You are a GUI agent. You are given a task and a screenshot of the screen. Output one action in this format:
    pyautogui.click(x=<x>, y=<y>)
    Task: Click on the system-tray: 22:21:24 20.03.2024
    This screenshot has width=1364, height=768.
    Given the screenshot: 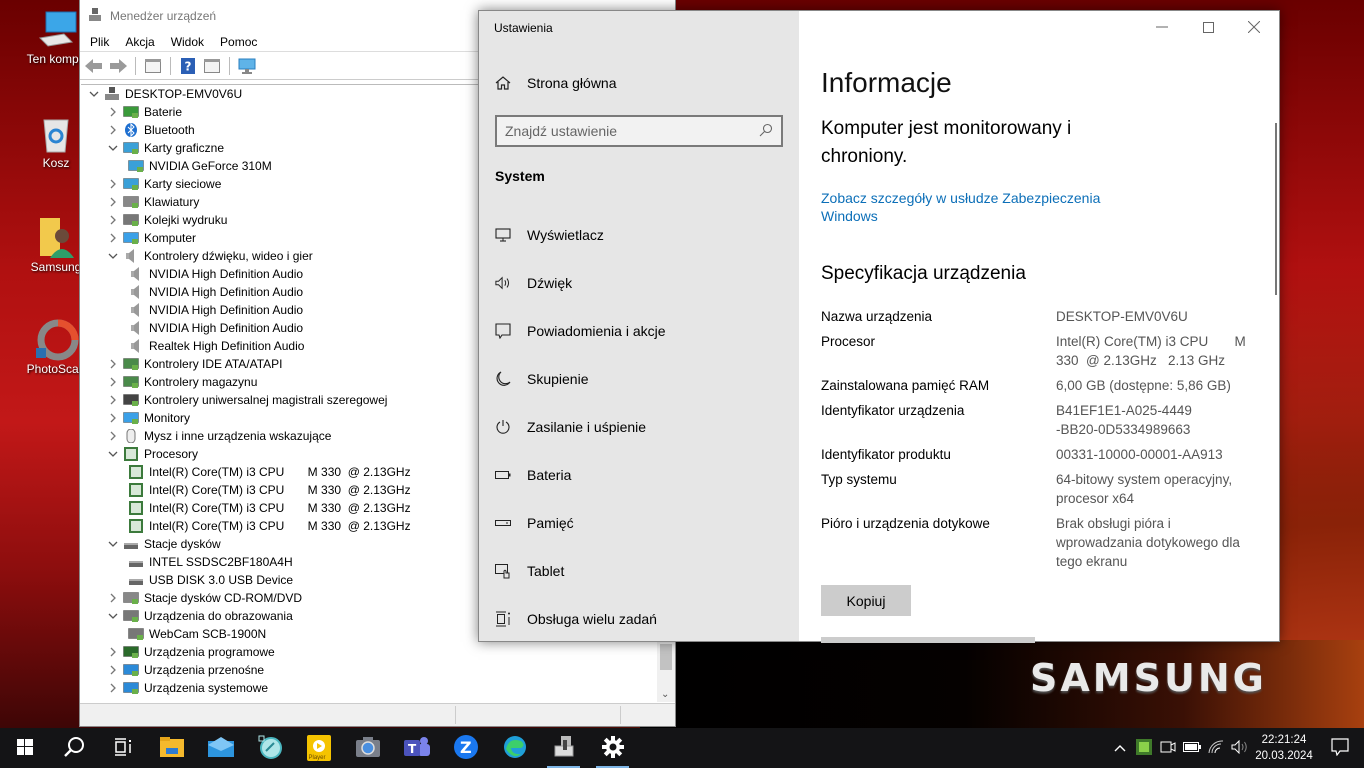 What is the action you would take?
    pyautogui.click(x=1236, y=748)
    